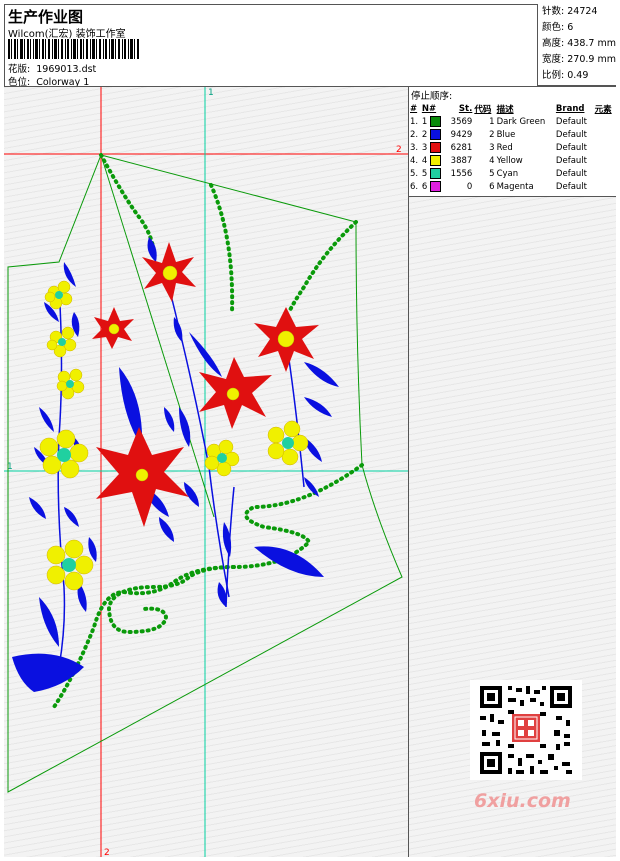 This screenshot has width=620, height=861. I want to click on row-stitches: 0, so click(469, 186).